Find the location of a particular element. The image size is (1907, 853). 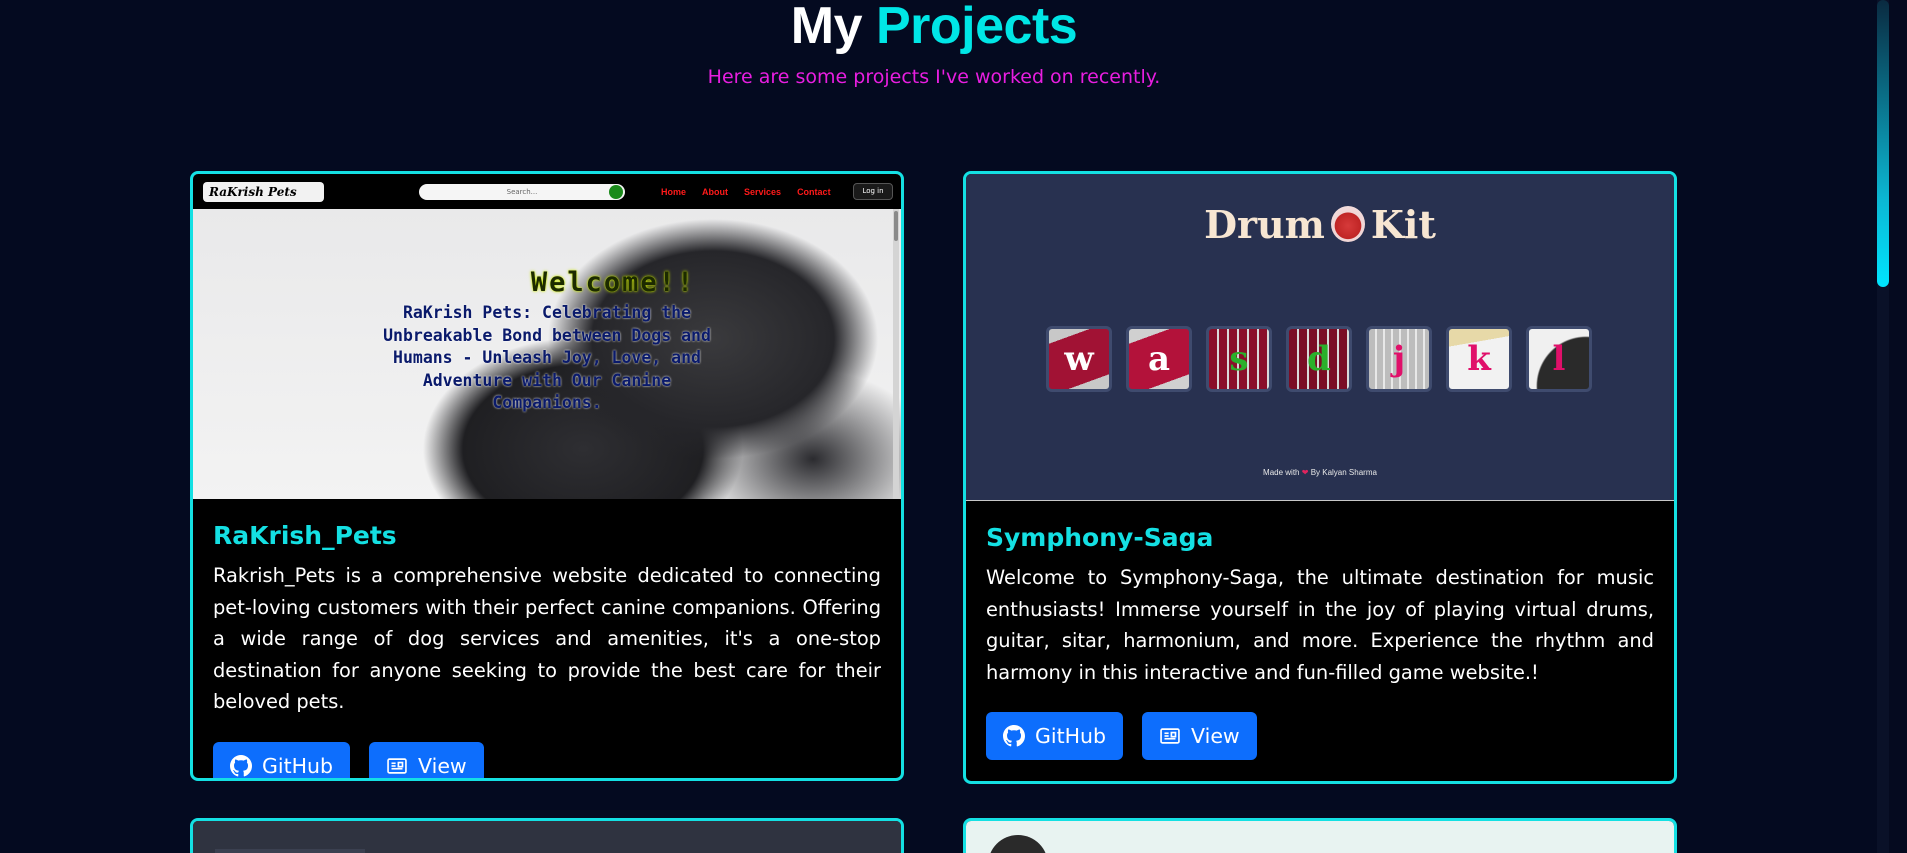

preview-nav-item: About is located at coordinates (715, 191).